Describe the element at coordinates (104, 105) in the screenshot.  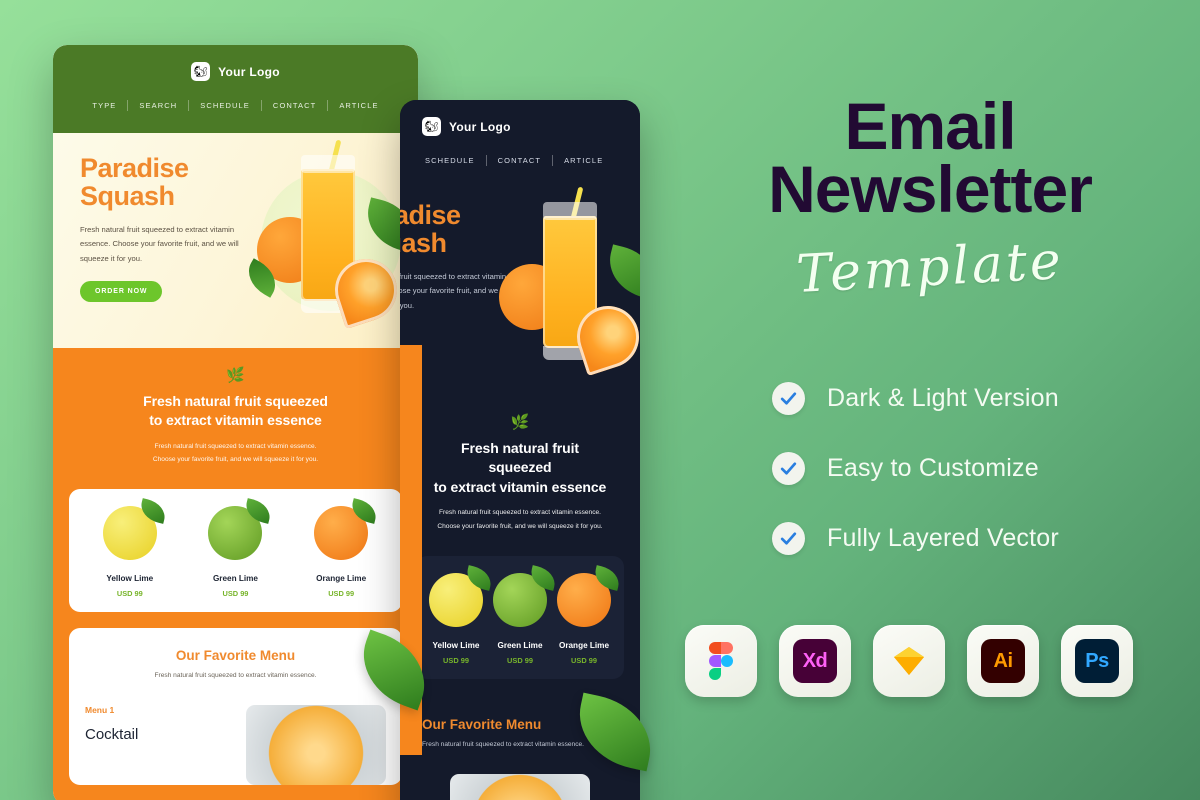
I see `nav-item-type: TYPE` at that location.